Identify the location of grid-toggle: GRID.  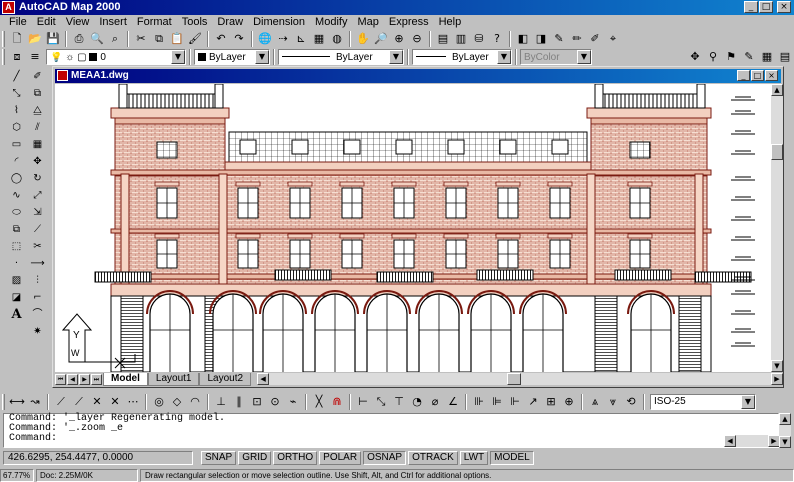
(255, 457).